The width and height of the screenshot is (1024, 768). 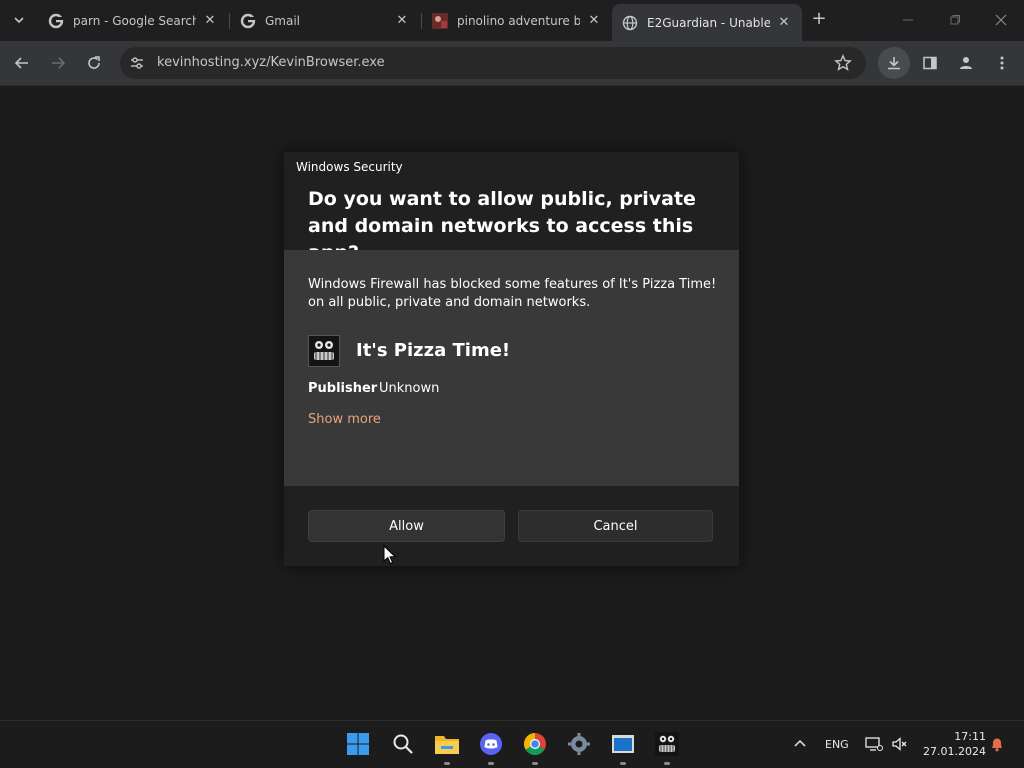 I want to click on clock-time: 17:11, so click(x=970, y=736).